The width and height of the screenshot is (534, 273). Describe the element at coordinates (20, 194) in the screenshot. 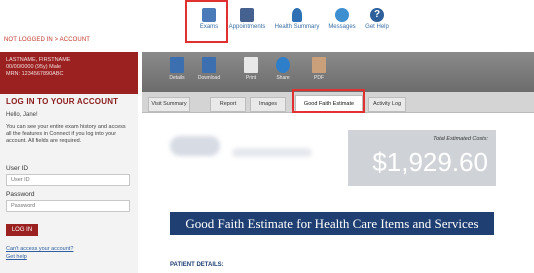

I see `password-label: Password` at that location.